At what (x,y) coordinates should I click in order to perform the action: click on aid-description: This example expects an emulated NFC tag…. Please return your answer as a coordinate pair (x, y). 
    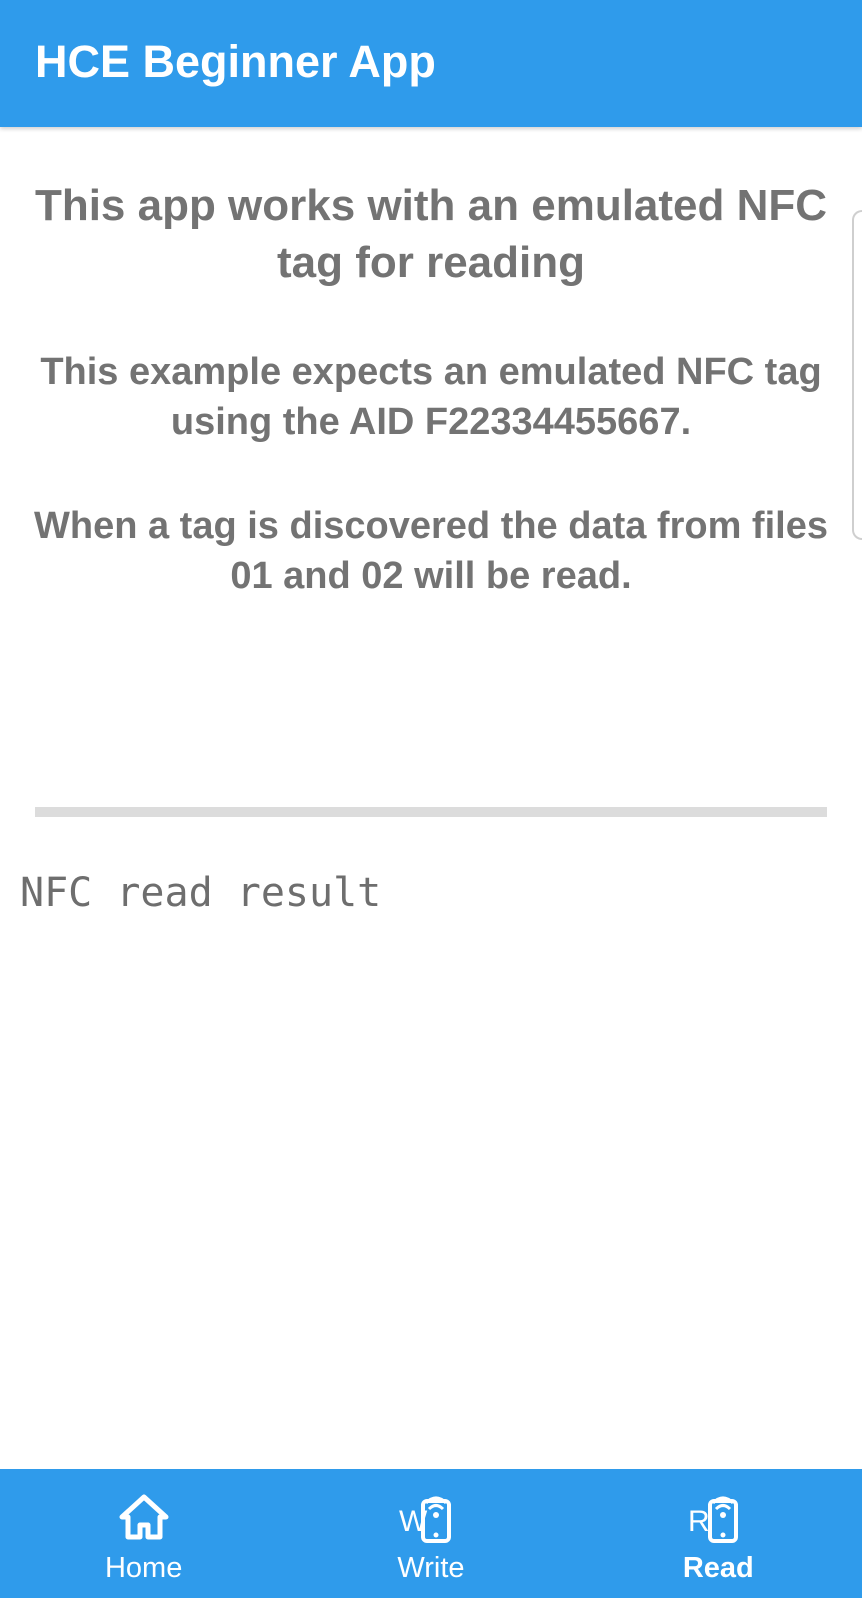
    Looking at the image, I should click on (431, 397).